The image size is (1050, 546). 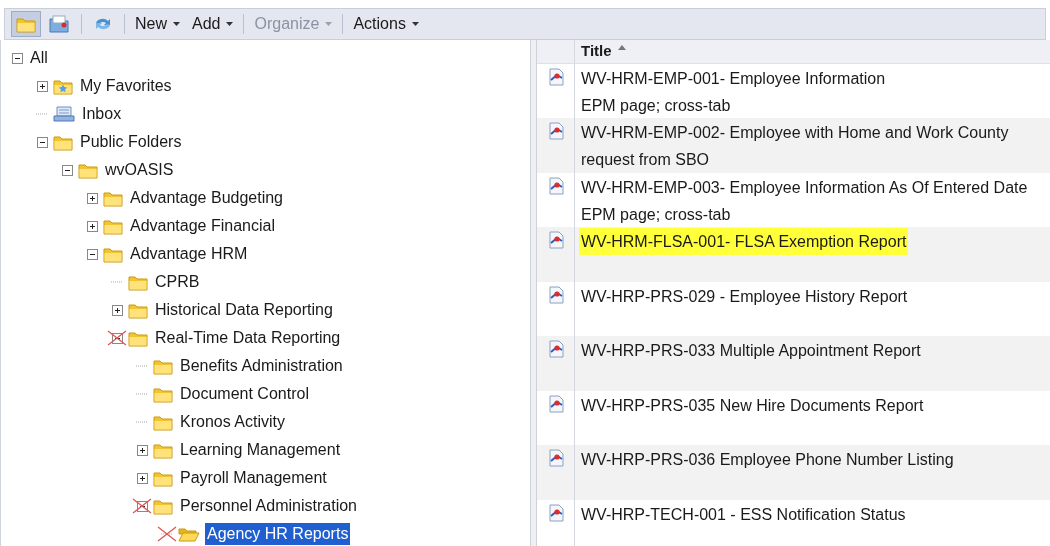 I want to click on report-title: WV-HRM-EMP-001- Employee Information, so click(x=733, y=78).